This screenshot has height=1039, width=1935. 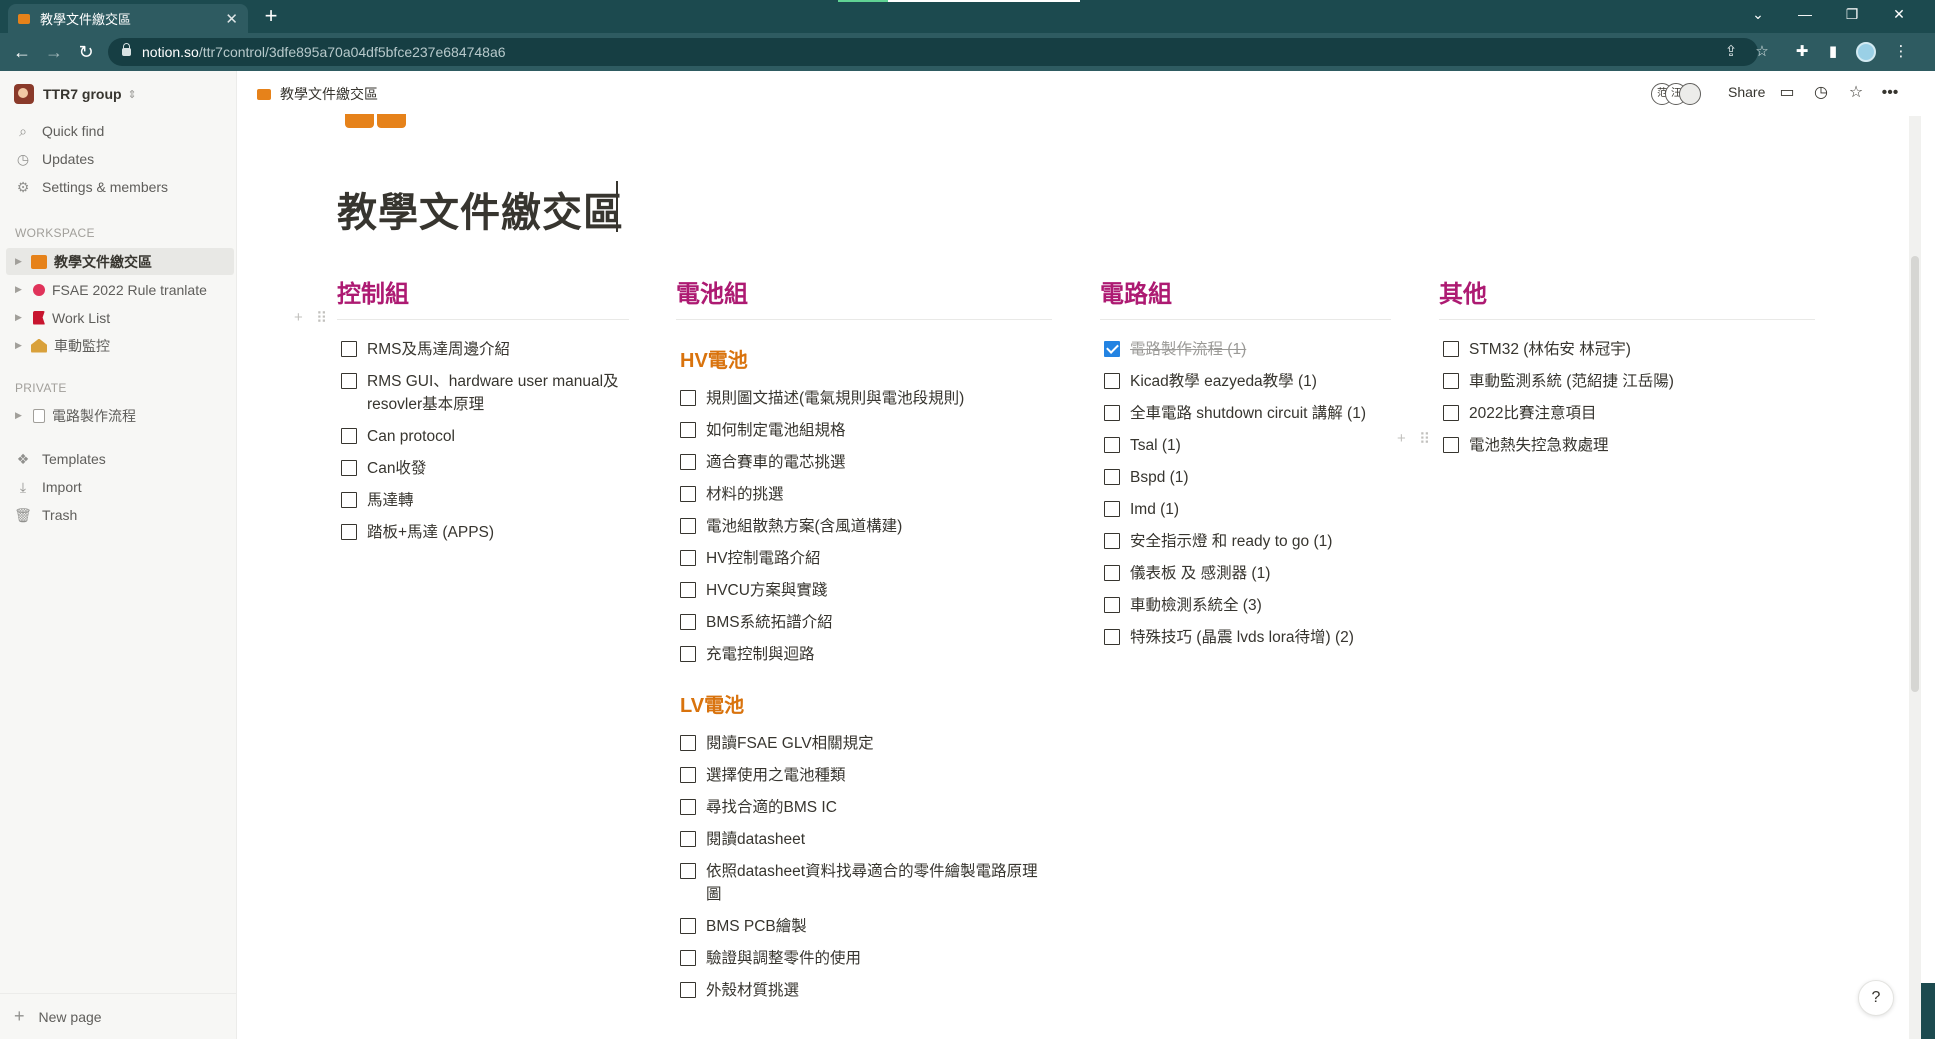 I want to click on todo-item: HV控制電路介紹, so click(x=864, y=559).